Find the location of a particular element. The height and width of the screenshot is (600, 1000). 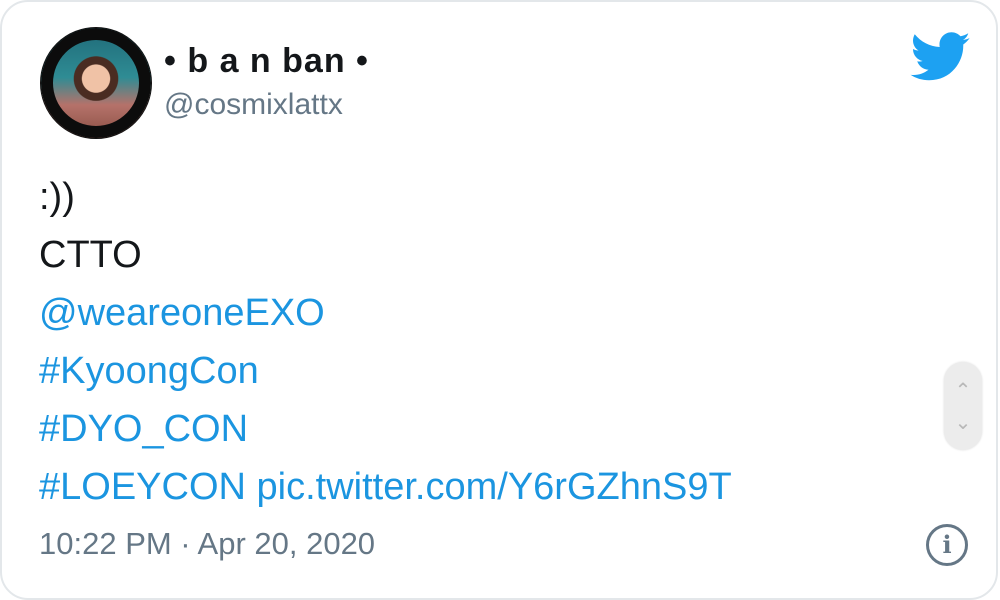

media-link: pic.twitter.com/Y6rGZhnS9T is located at coordinates (494, 487).